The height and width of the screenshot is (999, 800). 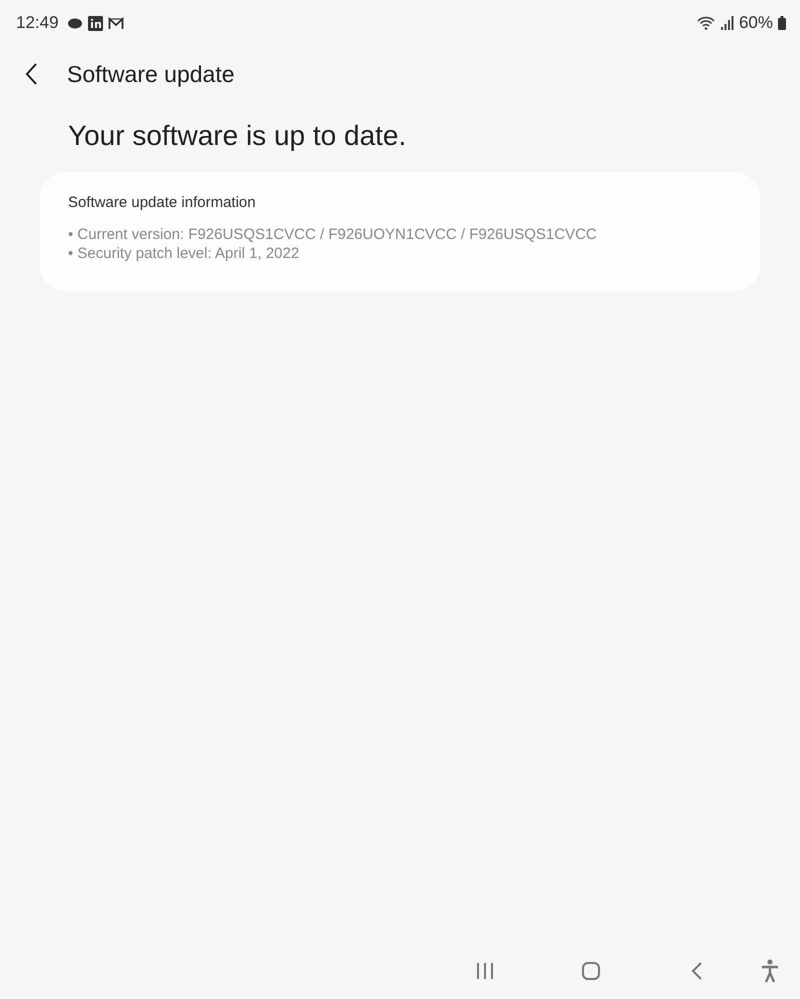 I want to click on in-logo-icon, so click(x=95, y=23).